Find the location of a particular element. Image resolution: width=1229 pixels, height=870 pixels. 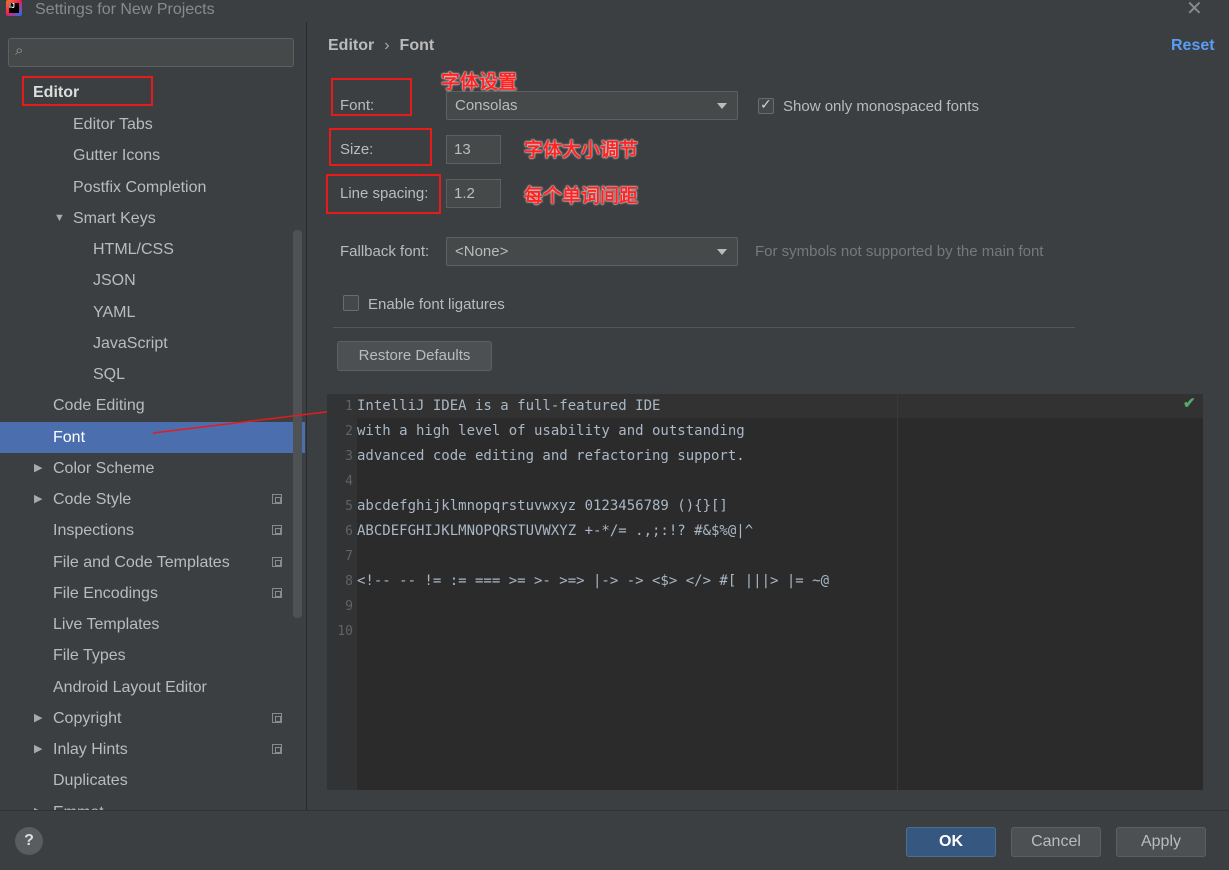

chevron-down-icon: ▼ is located at coordinates (59, 218).